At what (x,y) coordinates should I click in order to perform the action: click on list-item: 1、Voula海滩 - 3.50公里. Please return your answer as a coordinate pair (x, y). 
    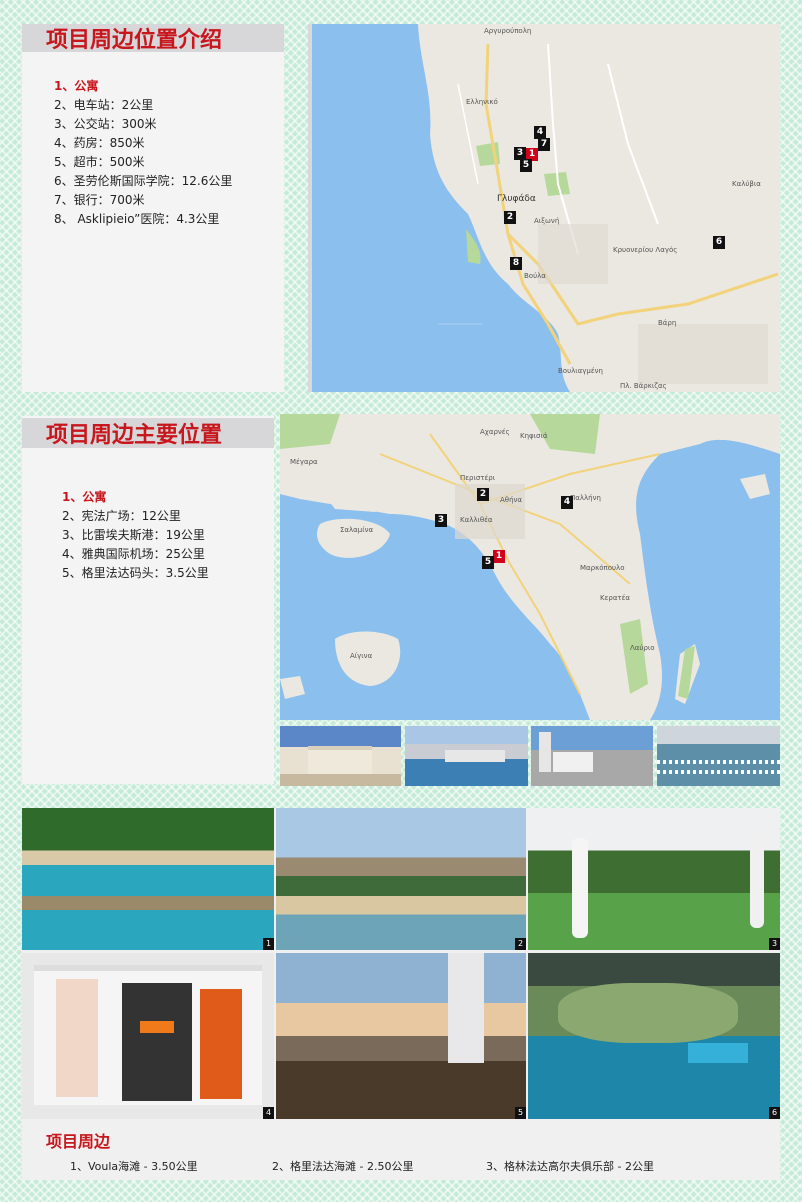
    Looking at the image, I should click on (134, 1166).